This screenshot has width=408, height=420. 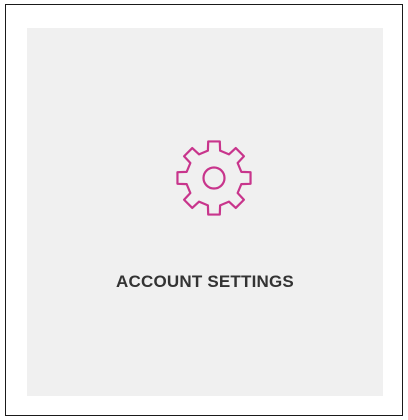 I want to click on account-settings-label: ACCOUNT SETTINGS, so click(x=205, y=281).